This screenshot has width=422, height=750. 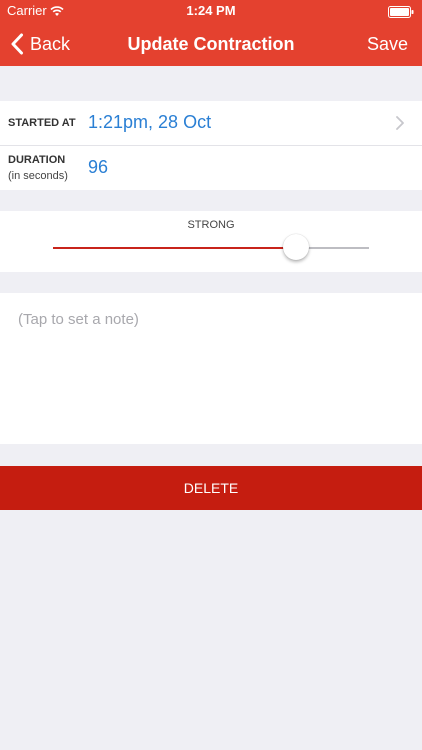 I want to click on battery-icon, so click(x=401, y=11).